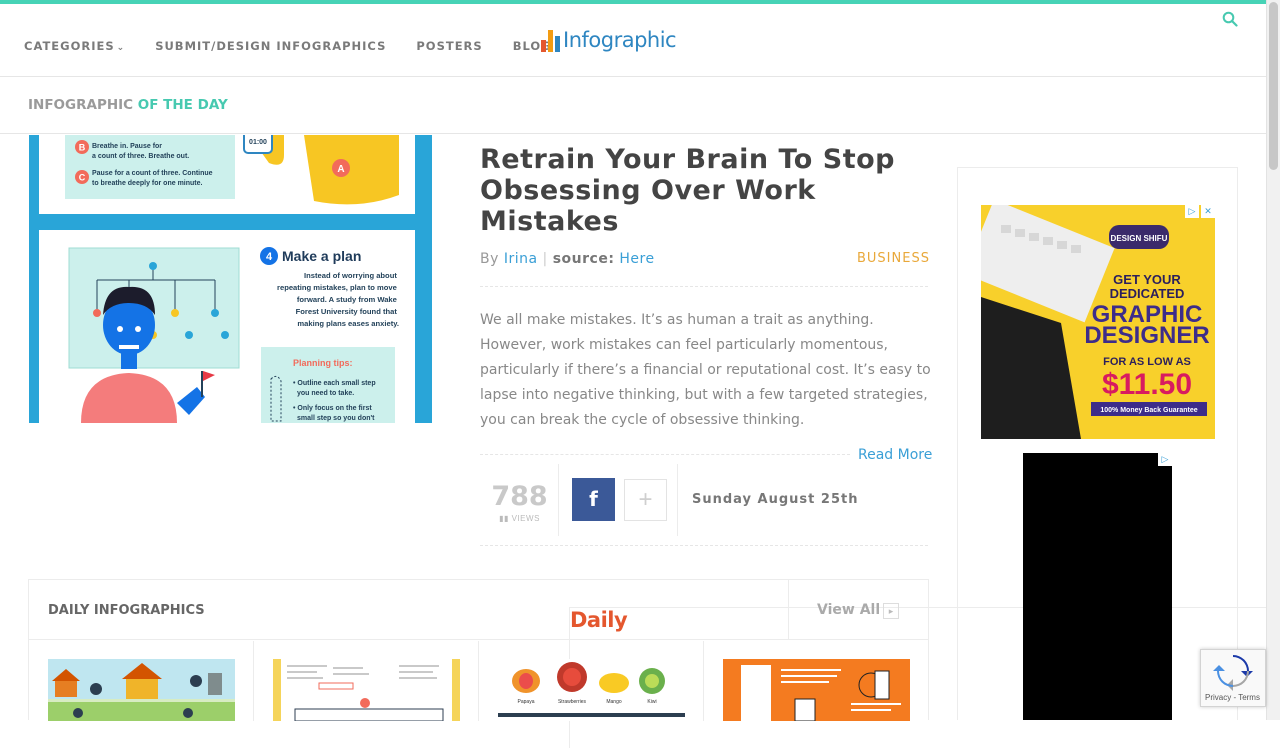  What do you see at coordinates (1146, 335) in the screenshot?
I see `svg-text: DESIGNER` at bounding box center [1146, 335].